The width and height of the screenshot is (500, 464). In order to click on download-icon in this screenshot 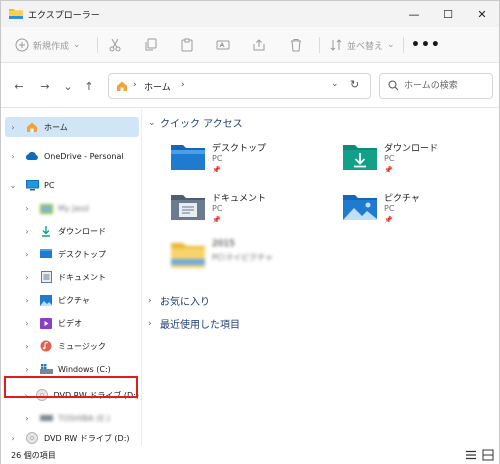, I will do `click(46, 231)`.